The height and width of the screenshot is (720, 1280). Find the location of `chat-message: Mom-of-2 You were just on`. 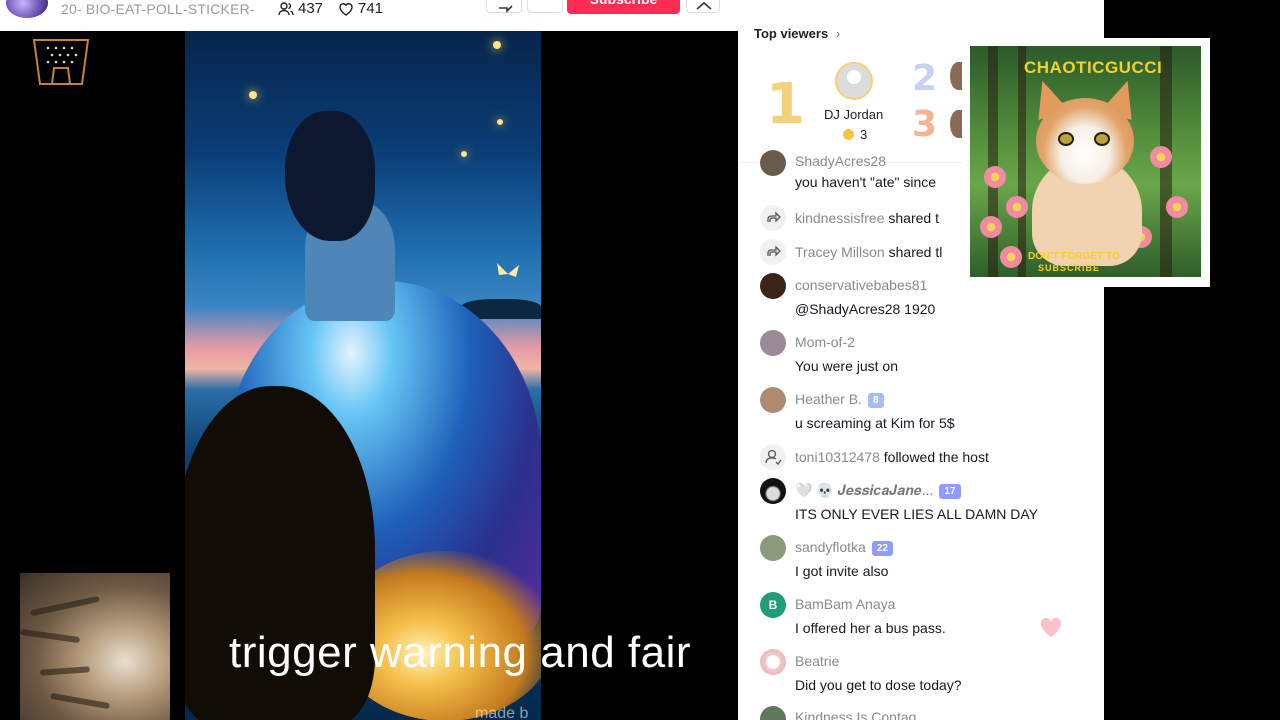

chat-message: Mom-of-2 You were just on is located at coordinates (925, 353).